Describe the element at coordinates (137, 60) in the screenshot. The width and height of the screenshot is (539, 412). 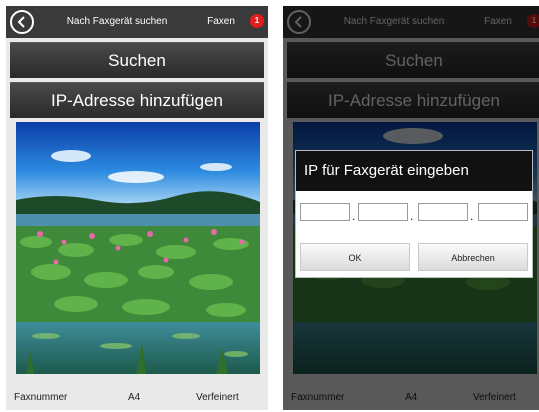
I see `search-button: Suchen` at that location.